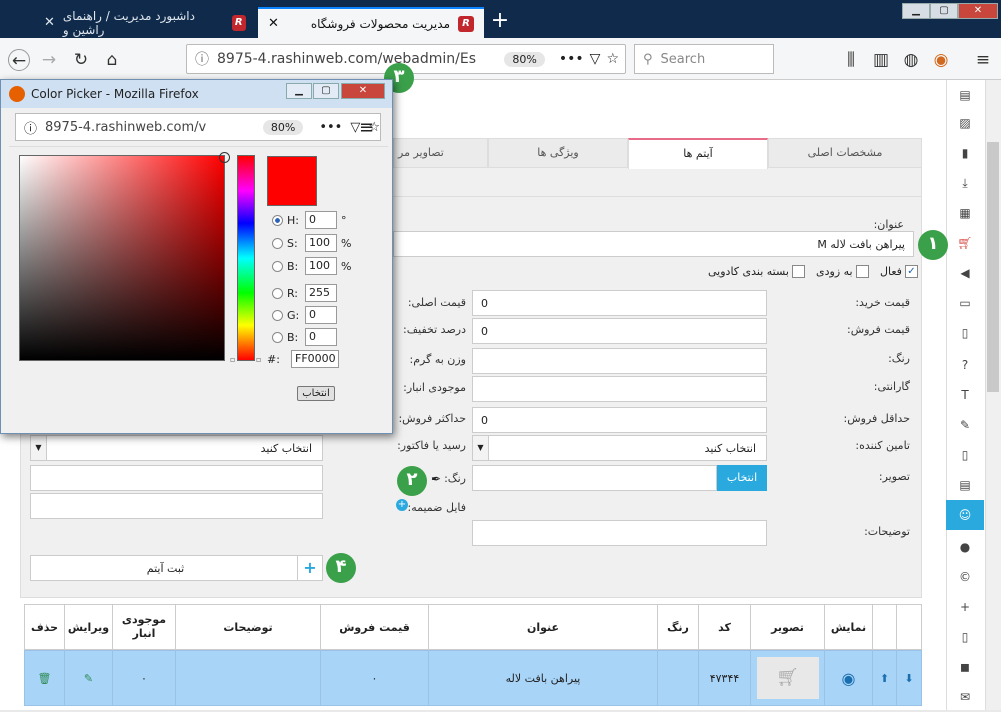 The width and height of the screenshot is (1001, 712). What do you see at coordinates (524, 59) in the screenshot?
I see `zoom-level: 80%` at bounding box center [524, 59].